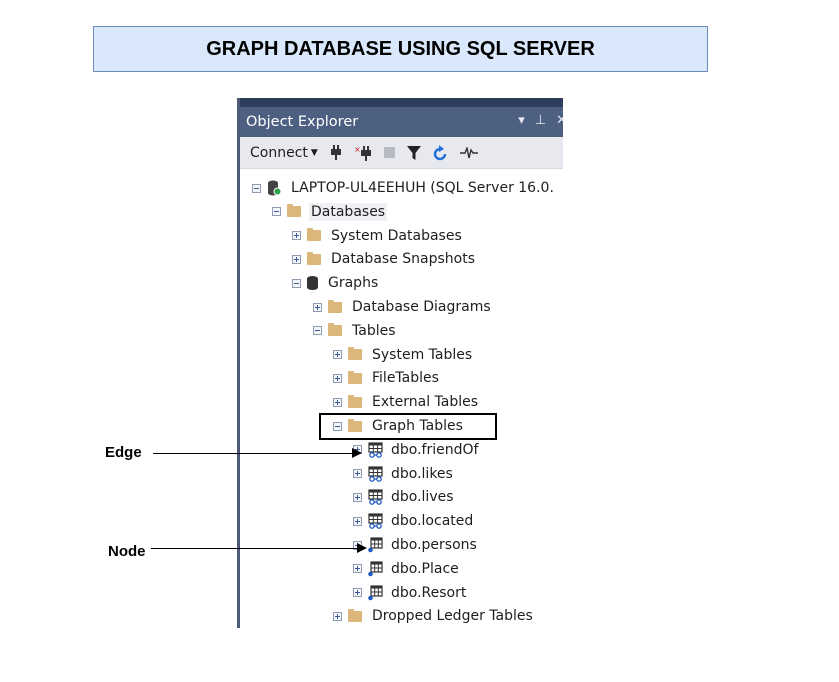 The width and height of the screenshot is (839, 682). What do you see at coordinates (435, 449) in the screenshot?
I see `tree-item-label: dbo.friendOf` at bounding box center [435, 449].